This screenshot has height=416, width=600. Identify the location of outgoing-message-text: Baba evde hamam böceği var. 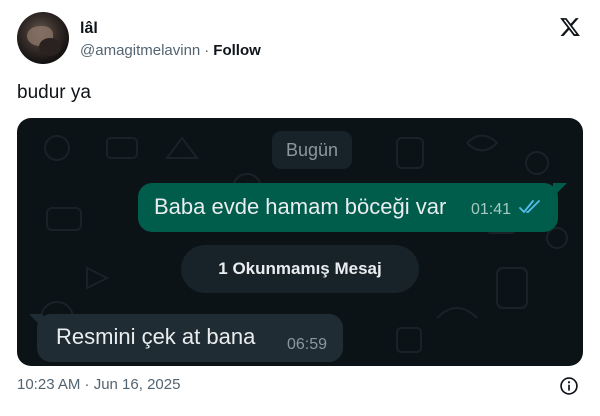
(300, 206).